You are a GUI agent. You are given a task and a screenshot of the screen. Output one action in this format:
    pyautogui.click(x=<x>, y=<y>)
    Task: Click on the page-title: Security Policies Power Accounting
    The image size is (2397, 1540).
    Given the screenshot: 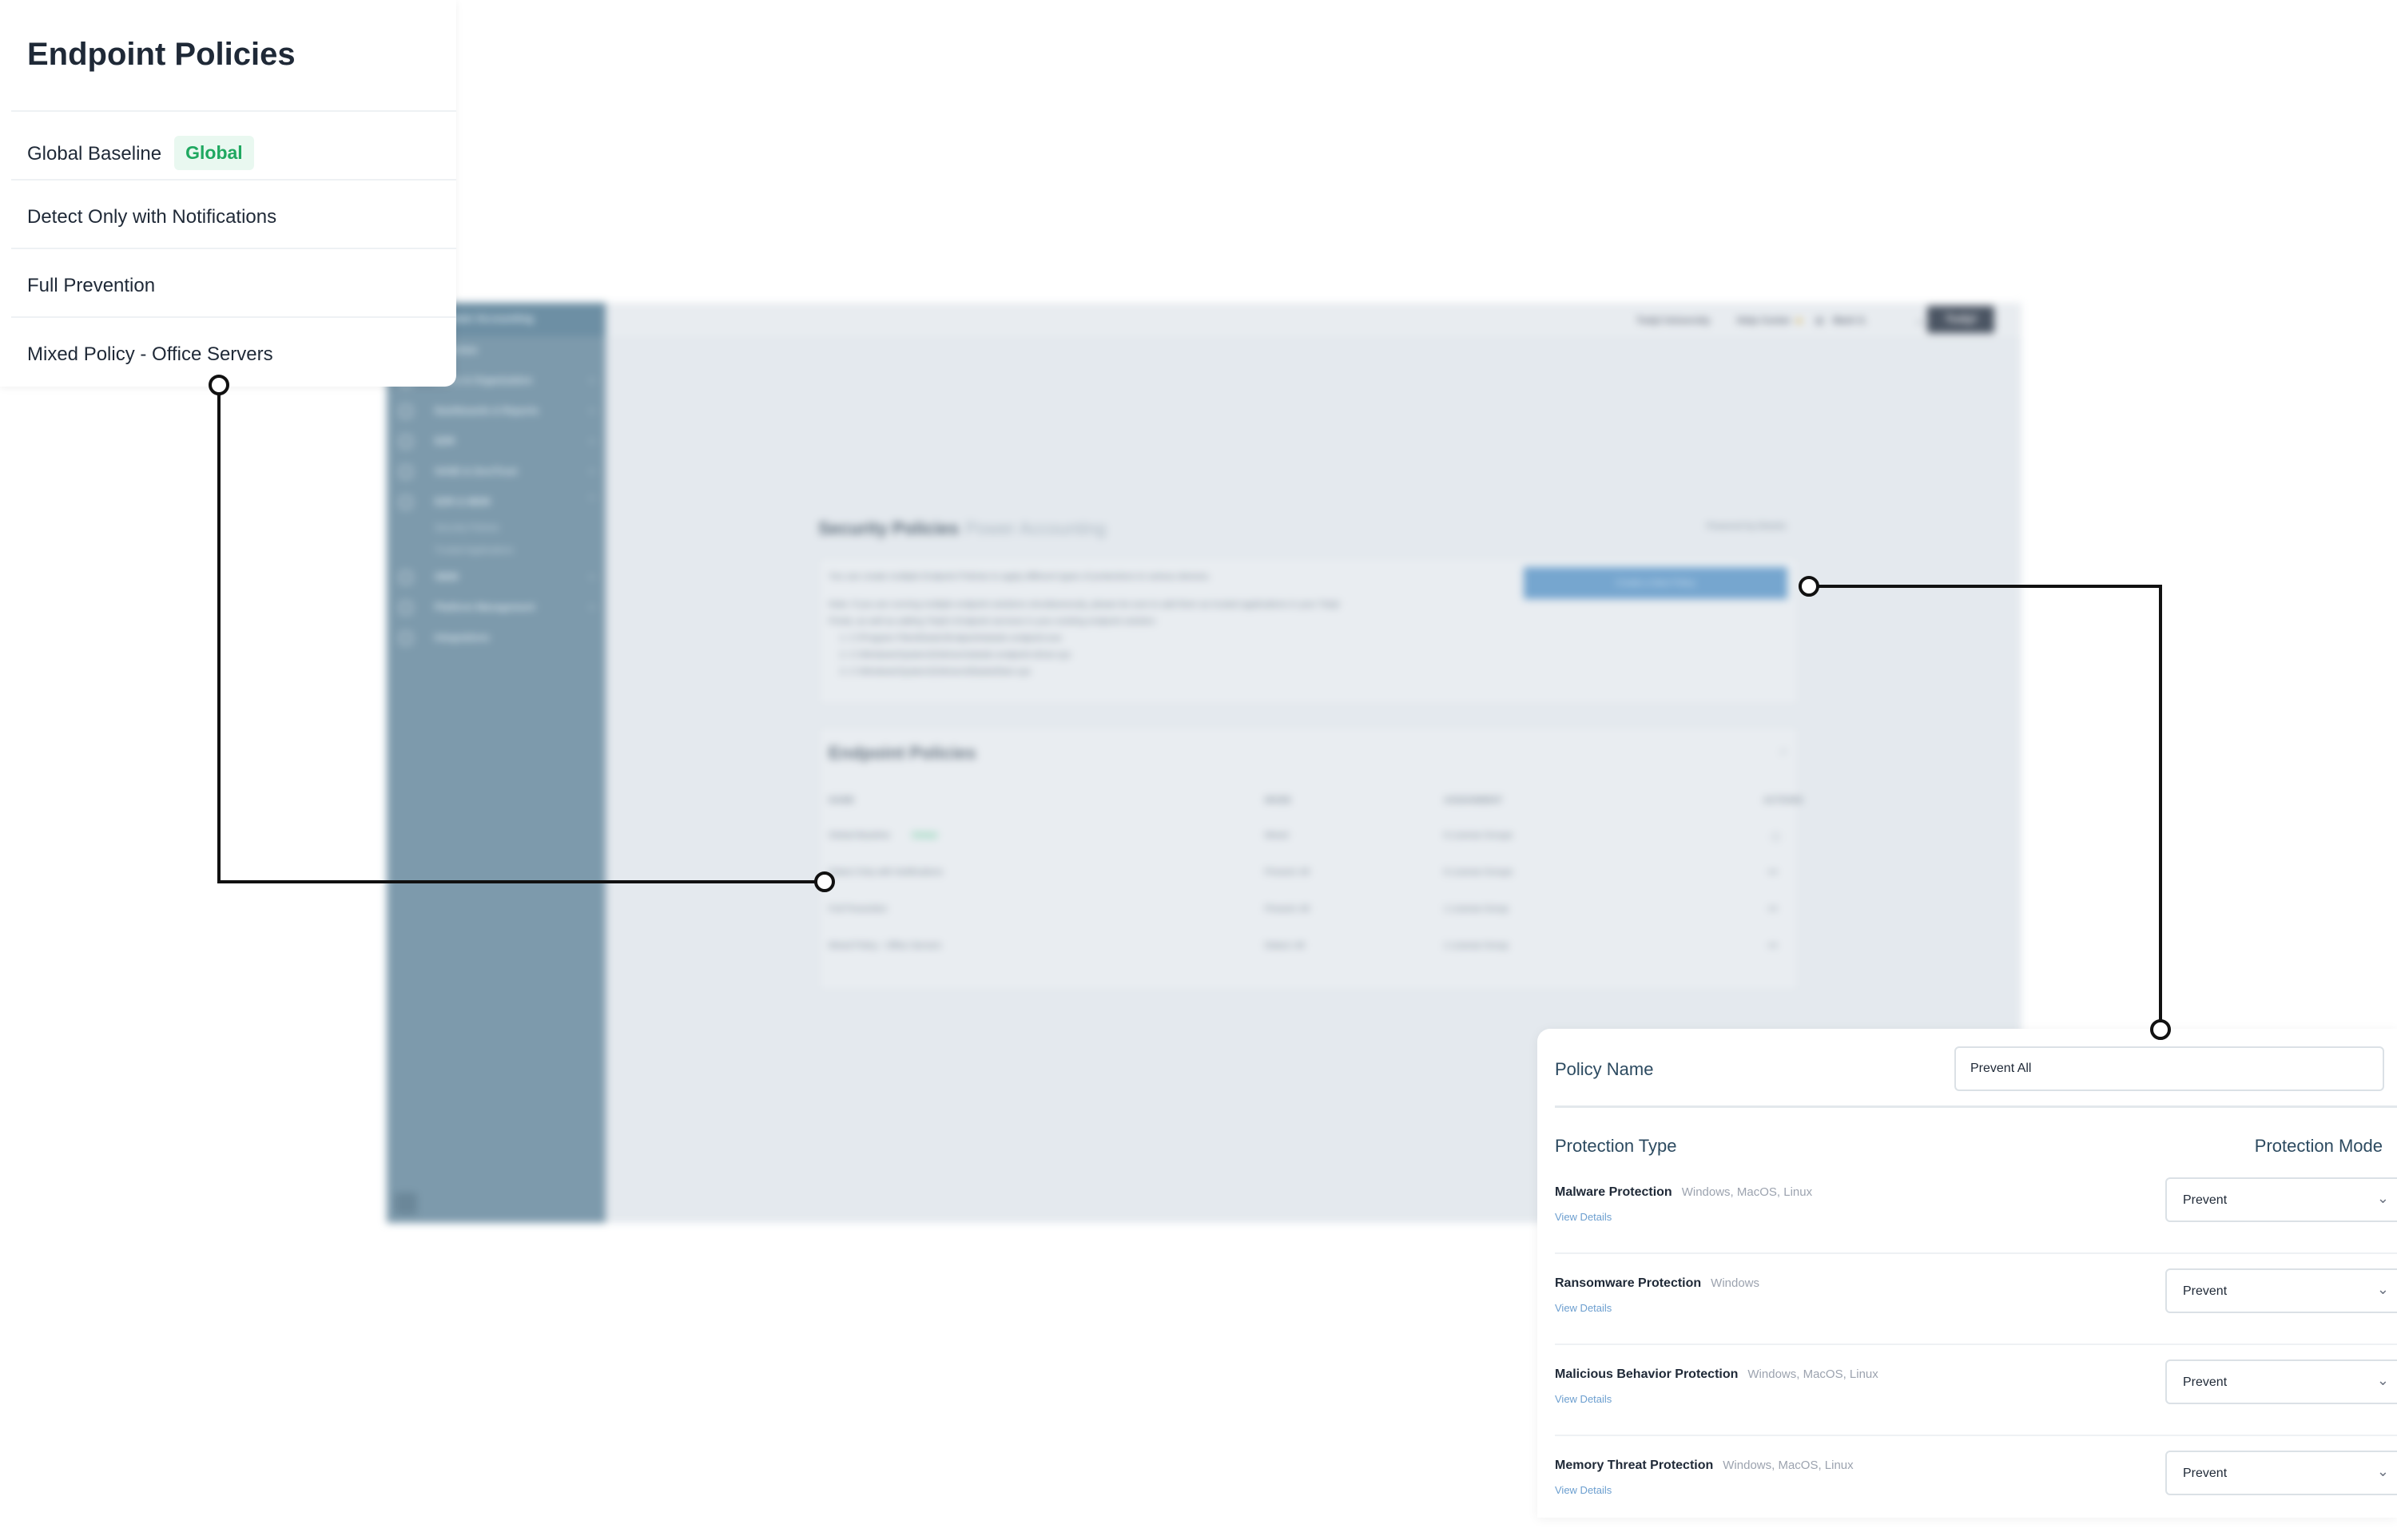 What is the action you would take?
    pyautogui.click(x=962, y=528)
    